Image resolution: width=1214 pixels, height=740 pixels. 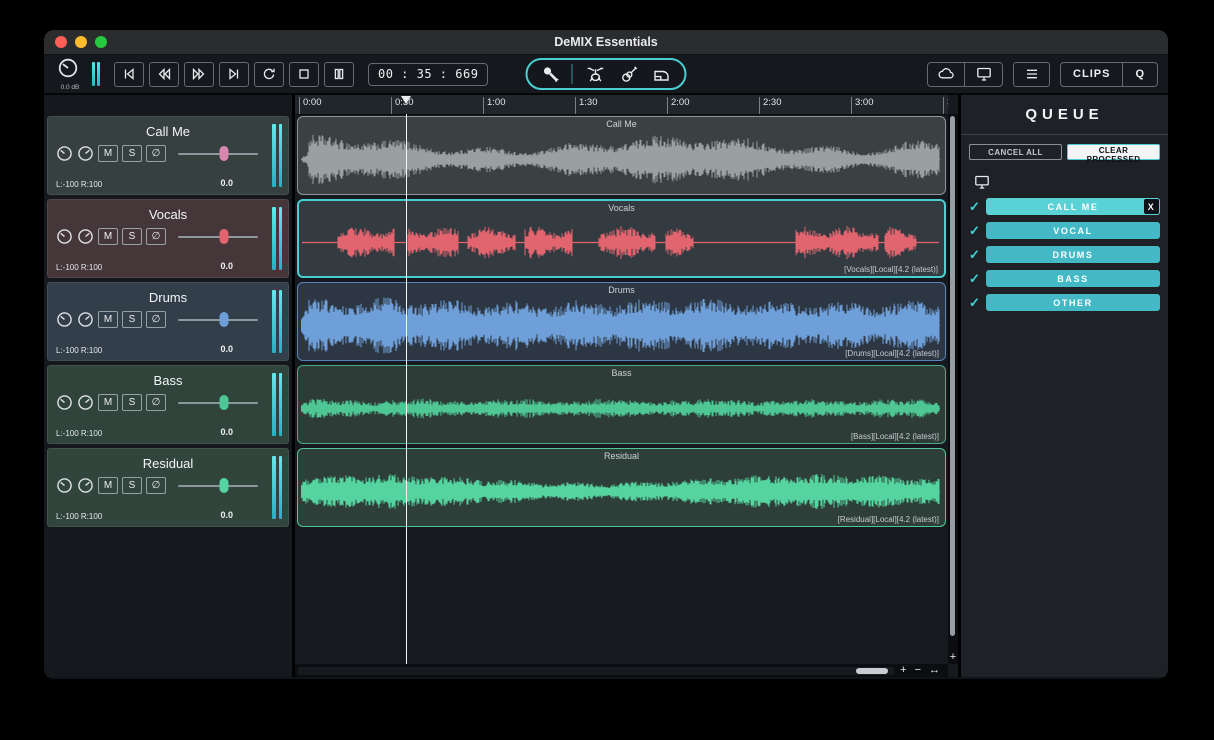 I want to click on waveform-lane-drums: Drums [Drums][Local][4.2 (latest)], so click(x=621, y=321).